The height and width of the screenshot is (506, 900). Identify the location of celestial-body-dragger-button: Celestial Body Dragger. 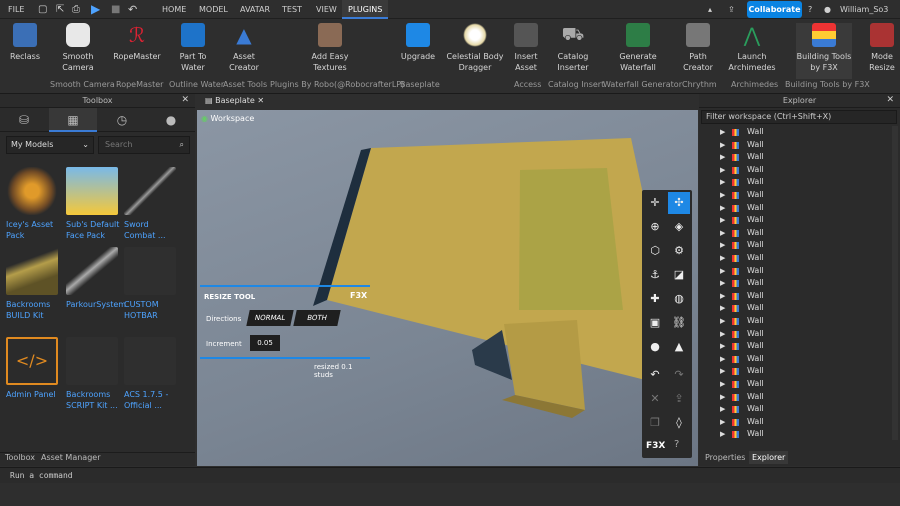
(475, 48).